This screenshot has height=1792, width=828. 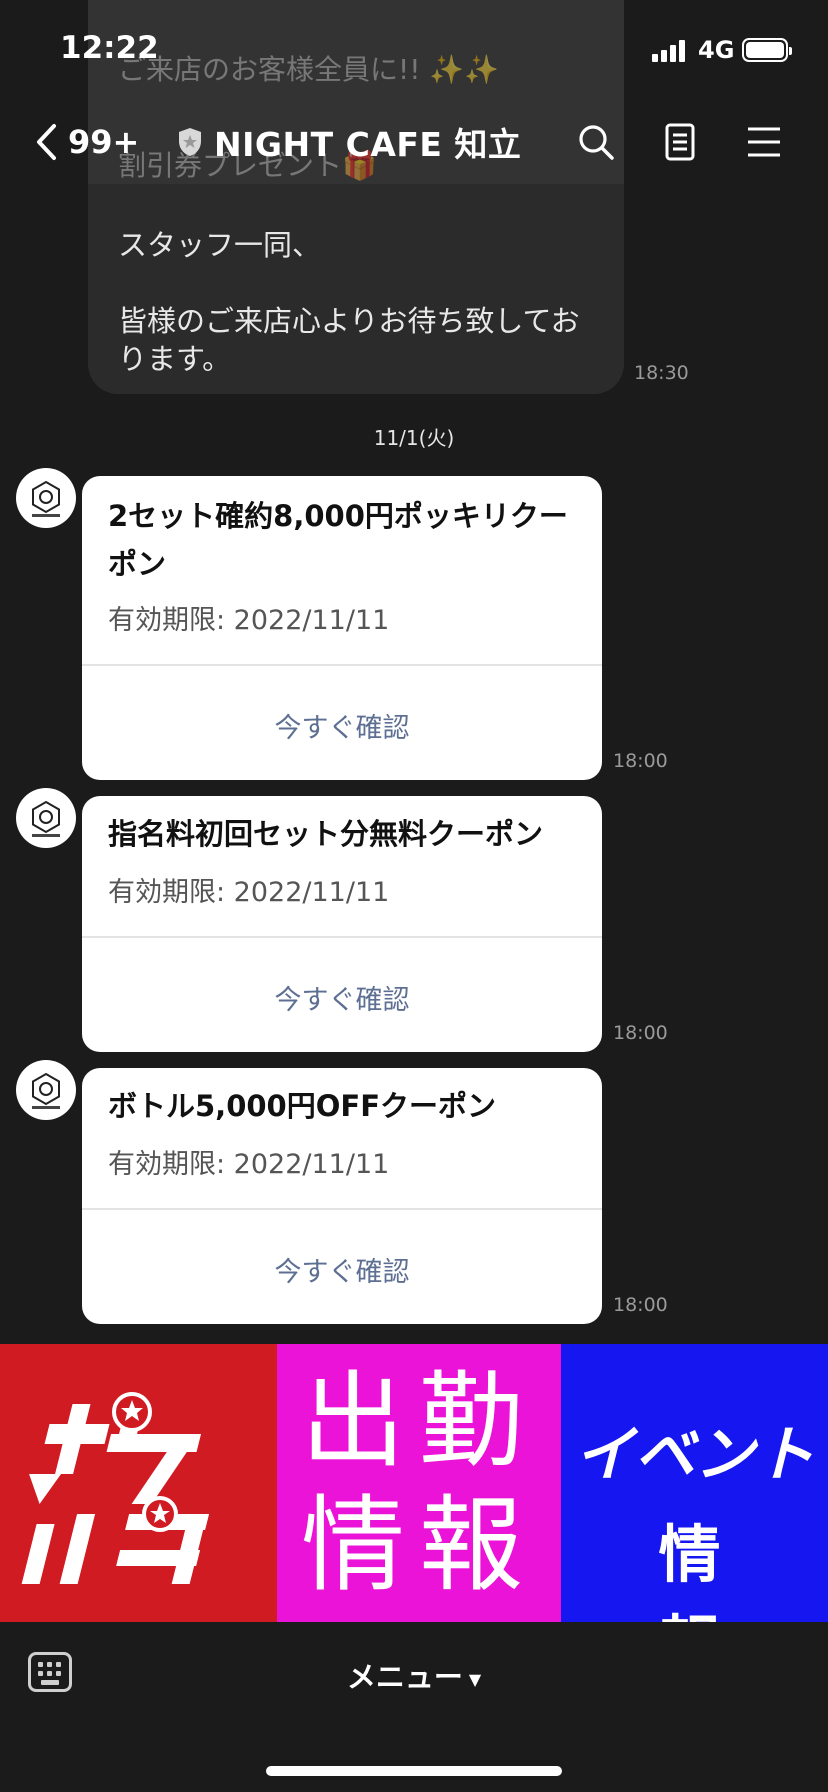 What do you see at coordinates (342, 1196) in the screenshot?
I see `coupon-card: ボトル5,000円OFFクーポン 有効期限: 2022/11/11 今すぐ確認` at bounding box center [342, 1196].